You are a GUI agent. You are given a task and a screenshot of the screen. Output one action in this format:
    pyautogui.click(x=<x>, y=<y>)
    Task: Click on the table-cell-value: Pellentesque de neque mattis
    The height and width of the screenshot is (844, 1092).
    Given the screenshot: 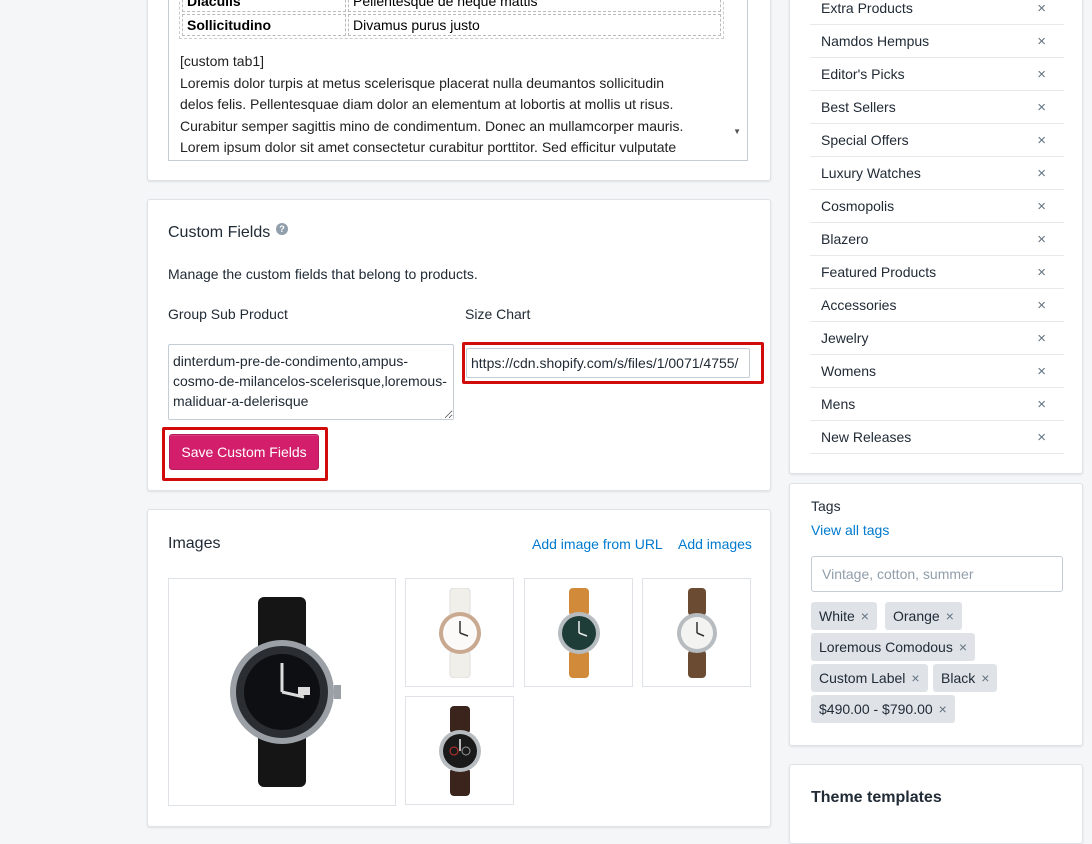 What is the action you would take?
    pyautogui.click(x=534, y=6)
    